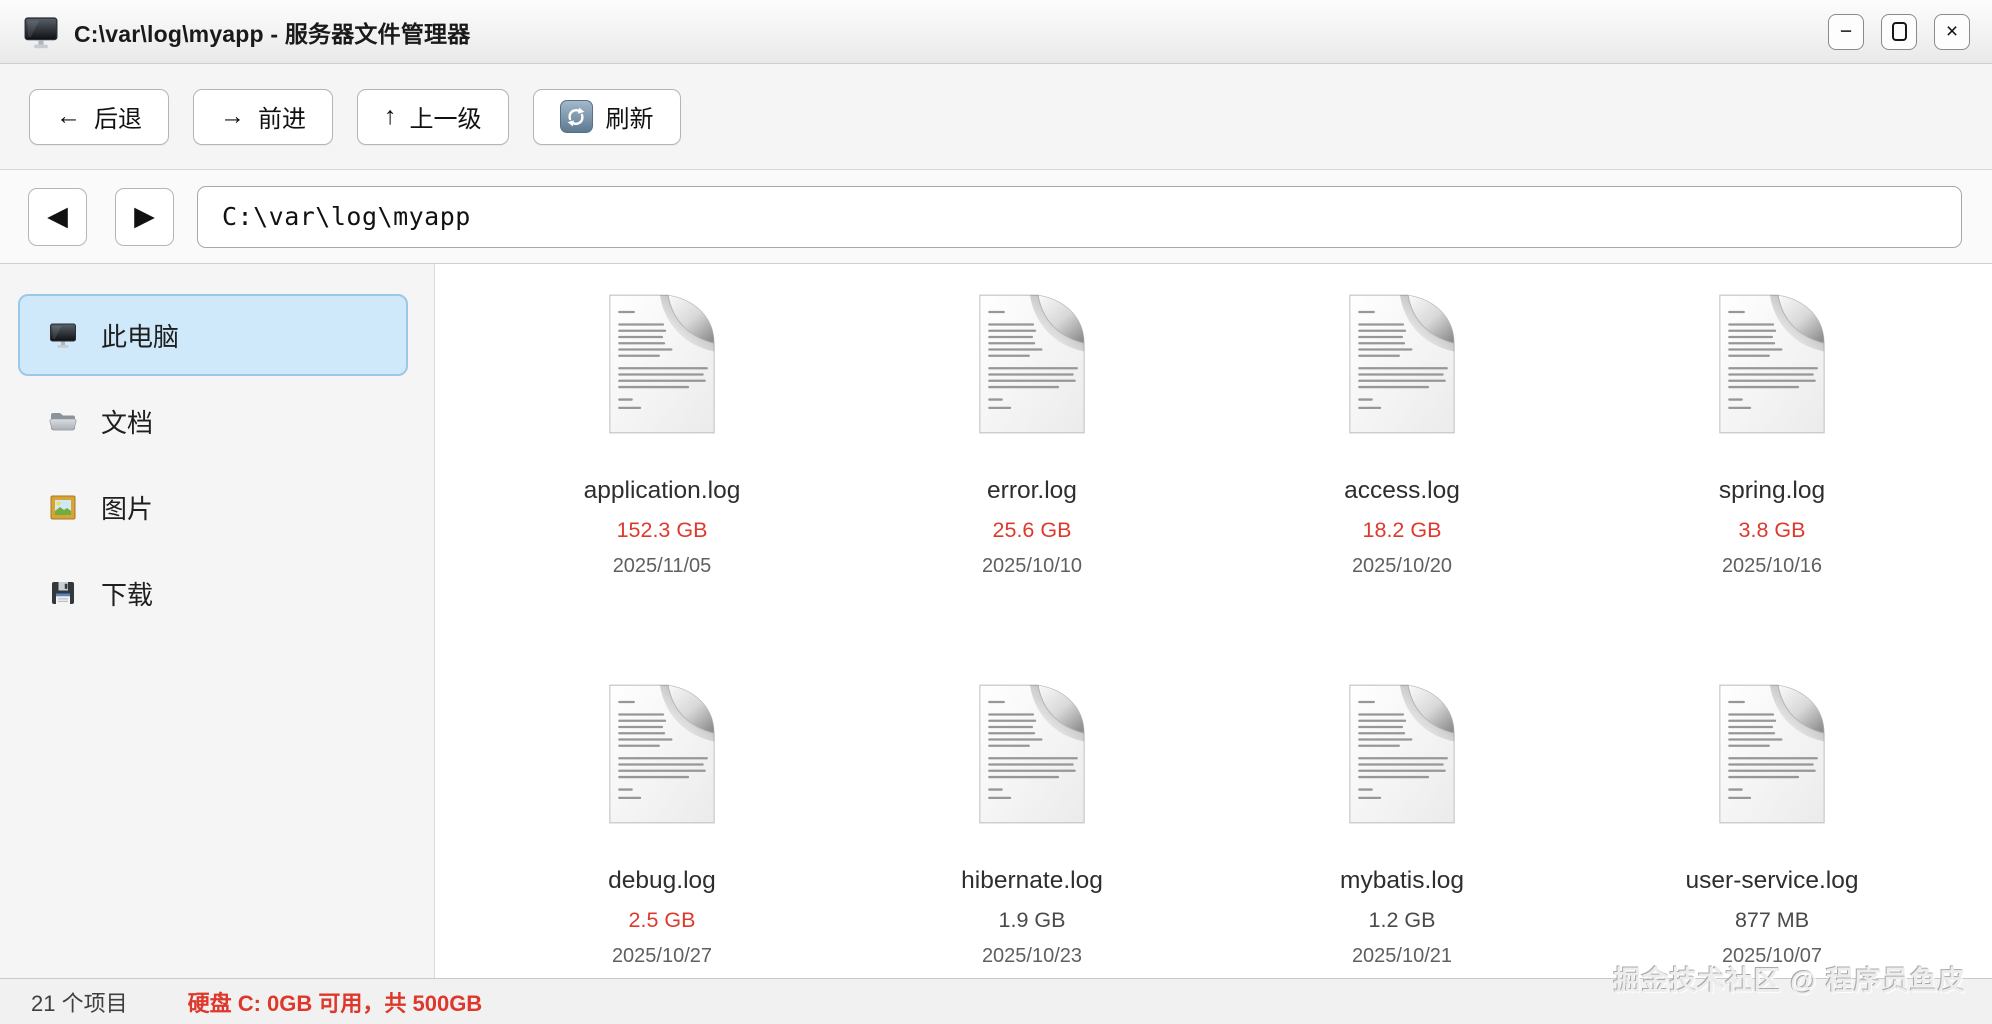 The image size is (1992, 1024). Describe the element at coordinates (576, 116) in the screenshot. I see `refresh-icon` at that location.